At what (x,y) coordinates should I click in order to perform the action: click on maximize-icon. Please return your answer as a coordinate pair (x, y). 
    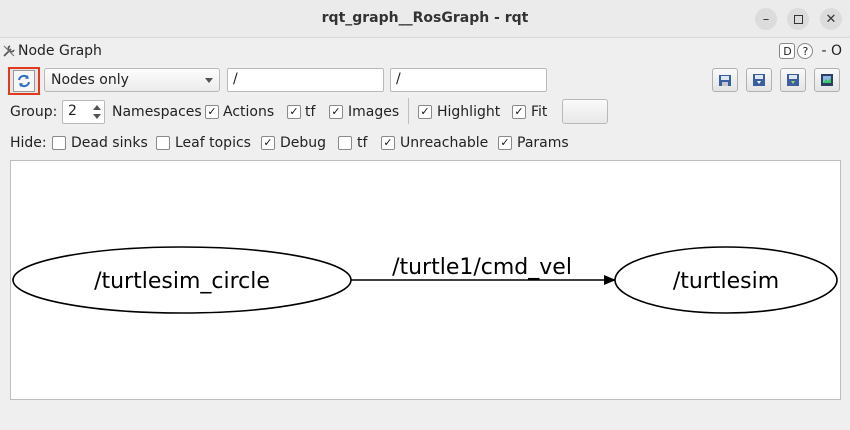
    Looking at the image, I should click on (798, 19).